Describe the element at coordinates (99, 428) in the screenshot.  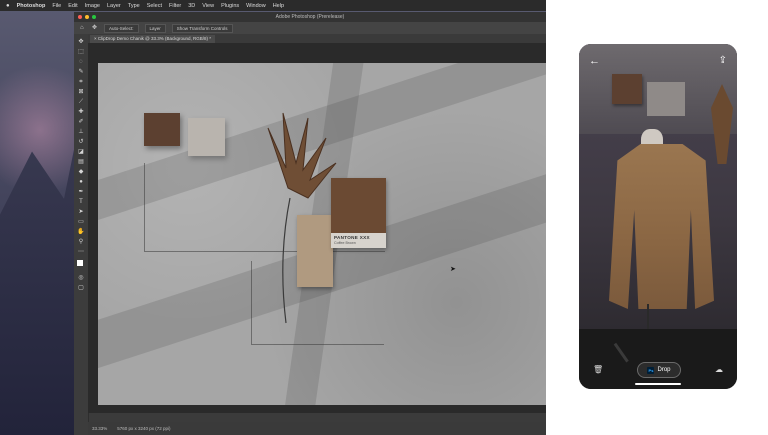
I see `zoom-level: 33.33%` at that location.